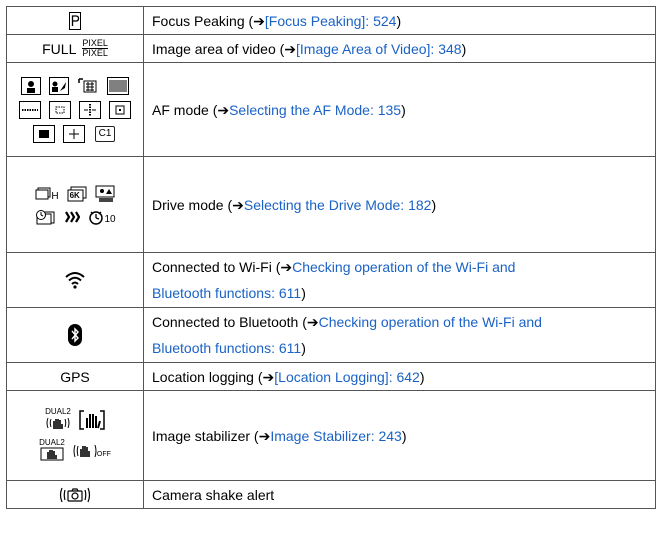  I want to click on burst-h-icon: H, so click(47, 194).